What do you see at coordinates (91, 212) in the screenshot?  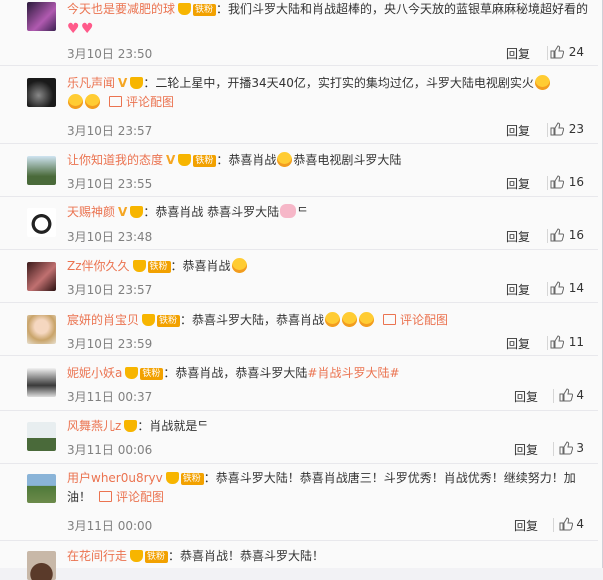 I see `user-name: 天赐神颜` at bounding box center [91, 212].